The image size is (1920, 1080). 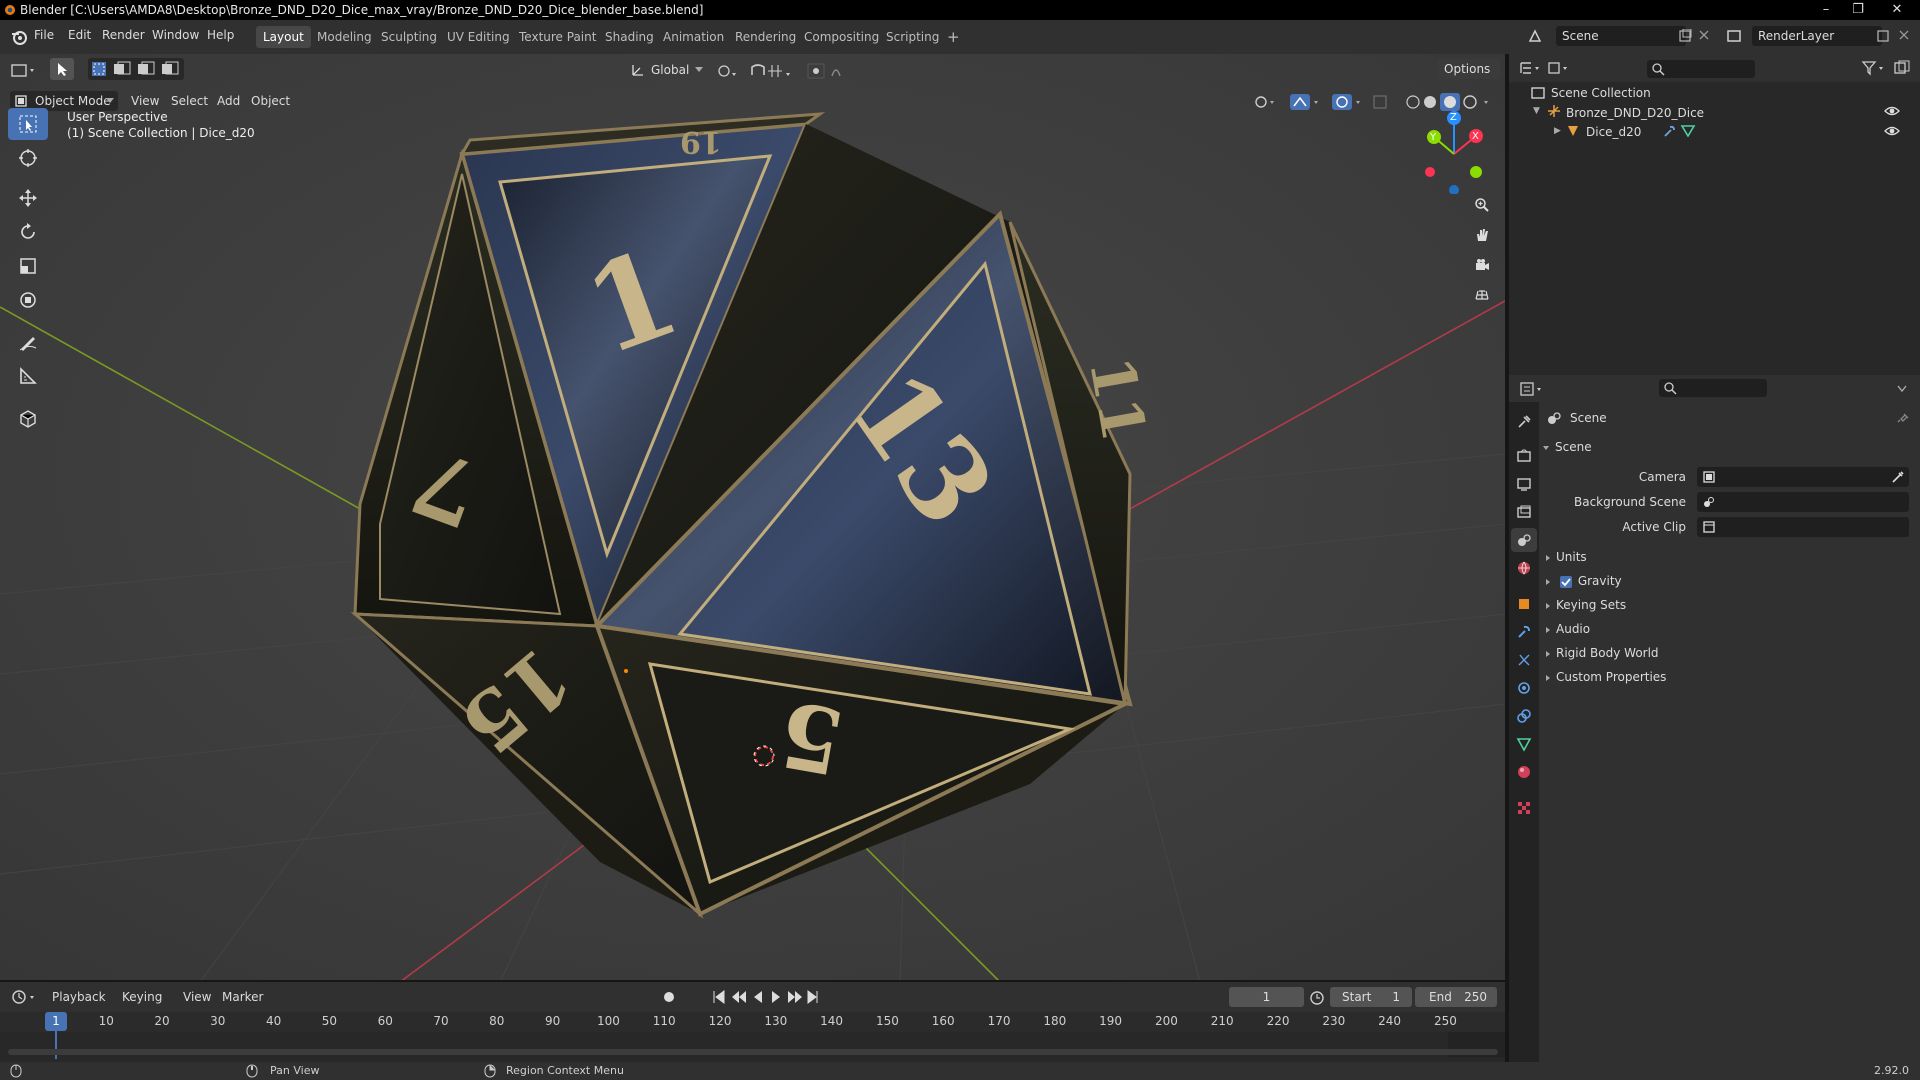 I want to click on scene-selector: Scene, so click(x=1621, y=36).